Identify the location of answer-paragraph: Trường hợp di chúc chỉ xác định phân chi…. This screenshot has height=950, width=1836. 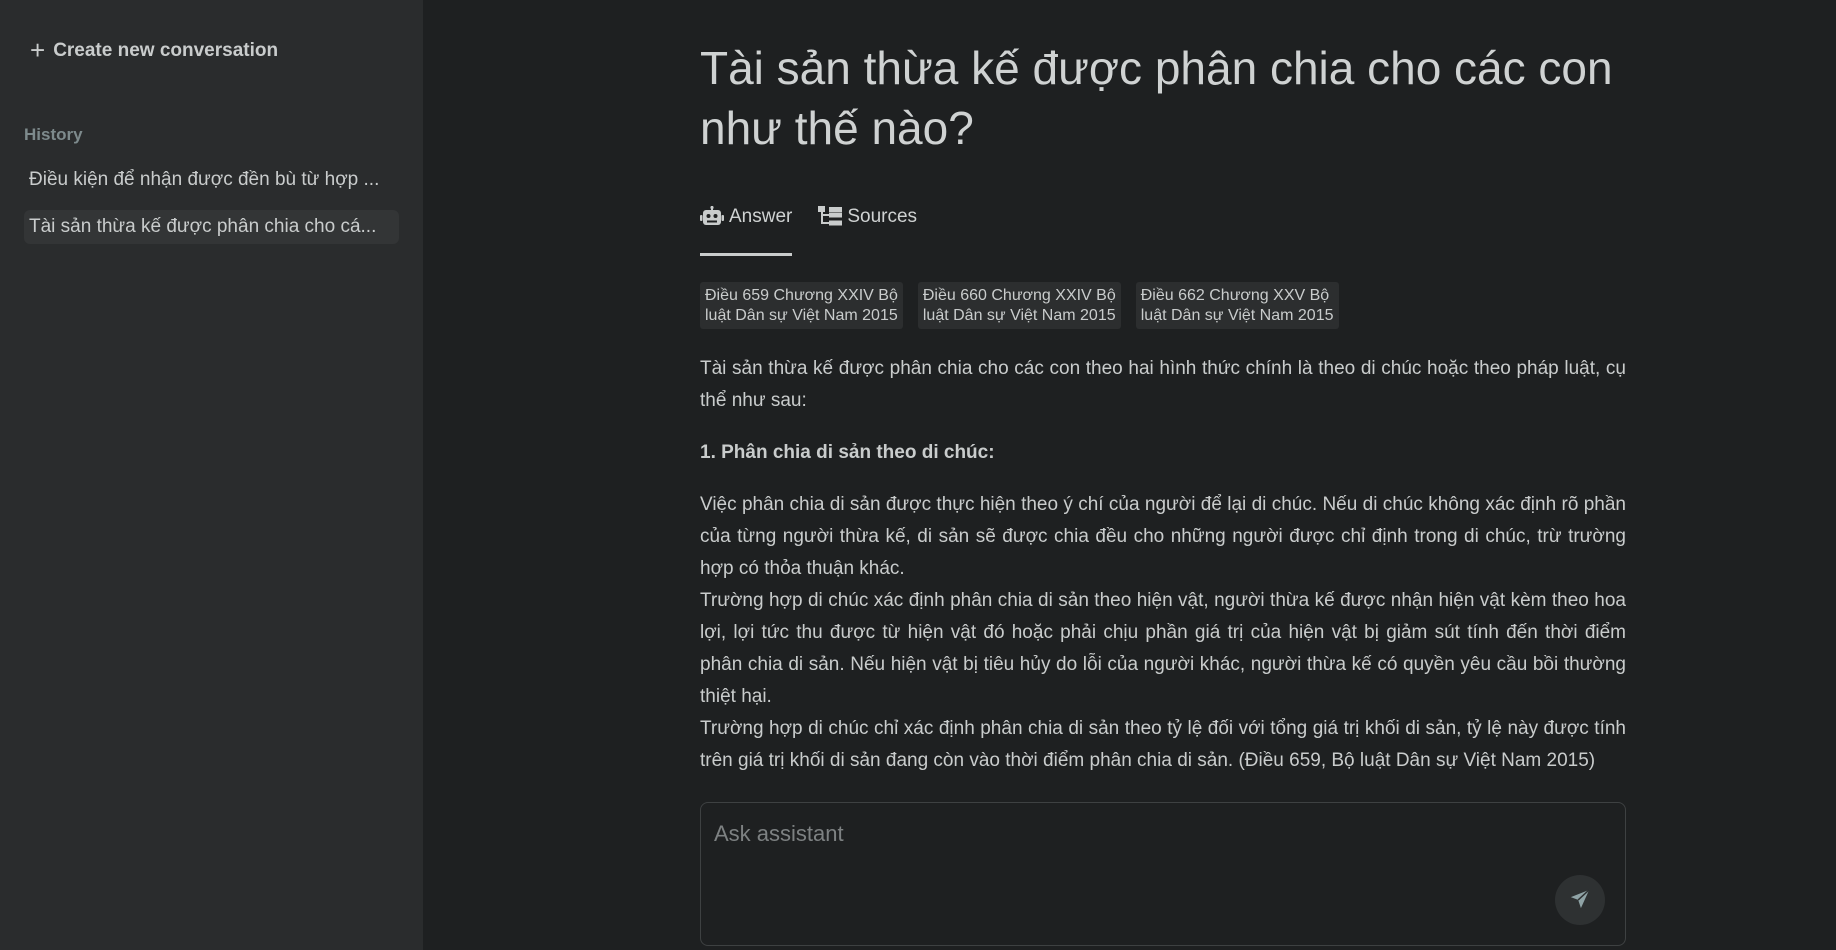
(1163, 744).